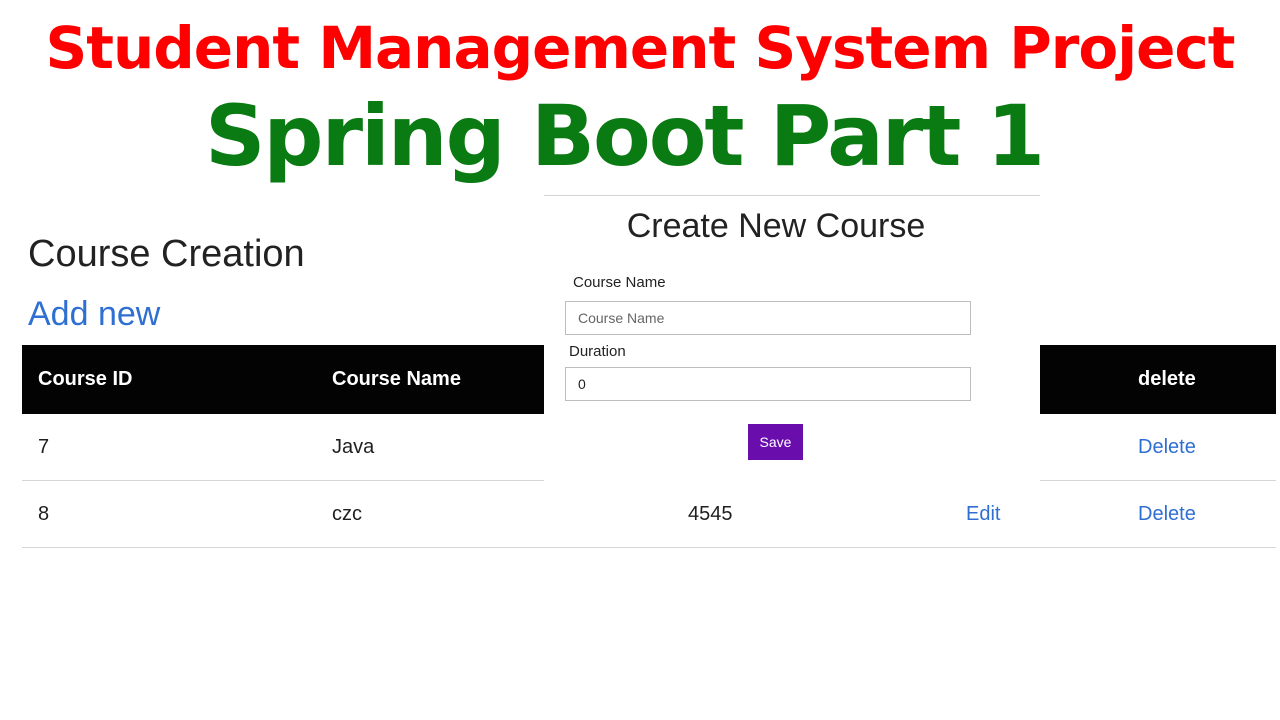 The height and width of the screenshot is (720, 1280). I want to click on cell-course-id: 8, so click(169, 514).